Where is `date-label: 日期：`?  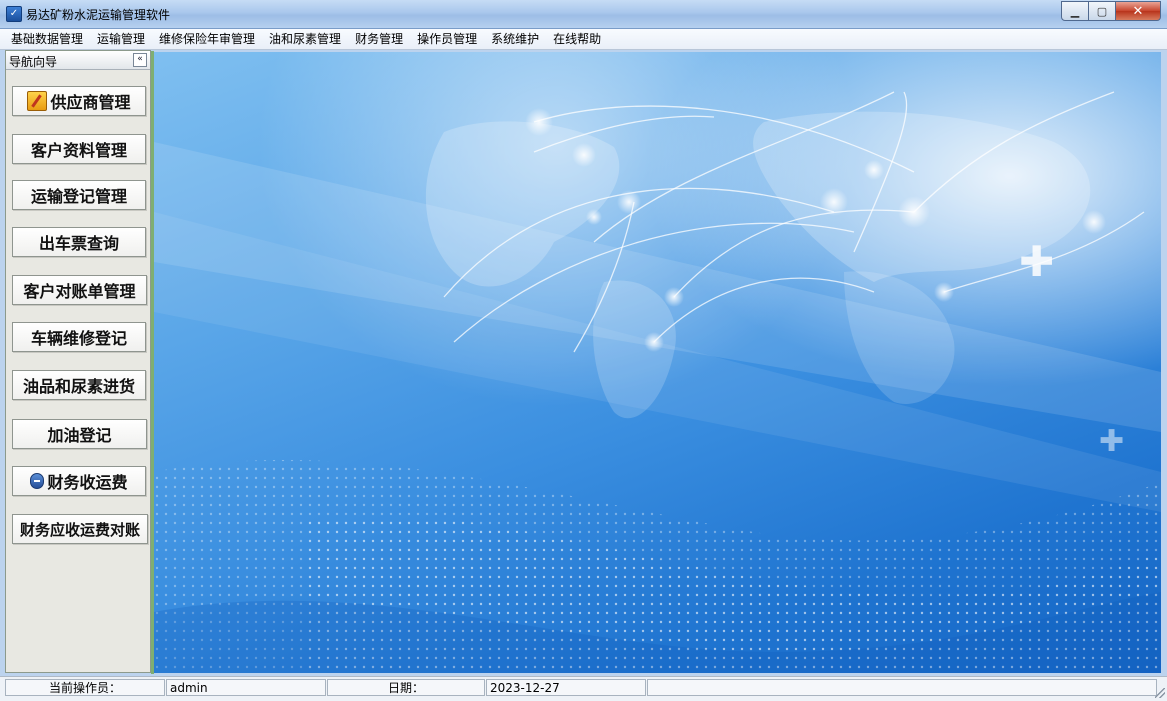
date-label: 日期： is located at coordinates (406, 687).